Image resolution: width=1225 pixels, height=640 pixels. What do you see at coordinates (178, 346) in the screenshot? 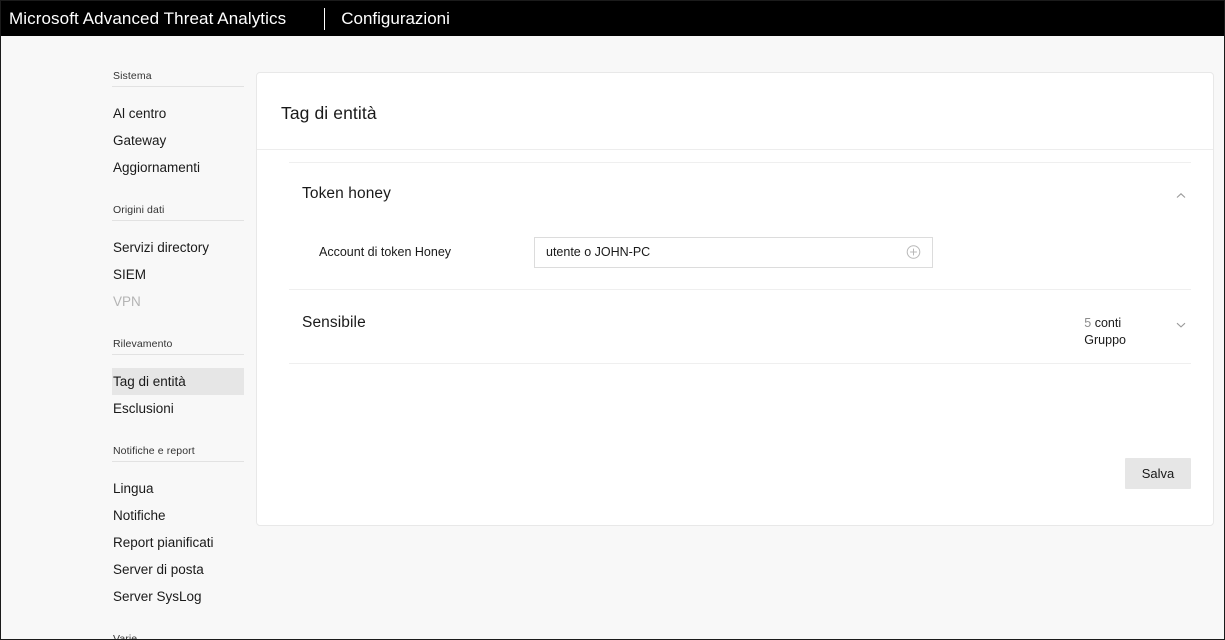
I see `sidebar-group-header: Rilevamento` at bounding box center [178, 346].